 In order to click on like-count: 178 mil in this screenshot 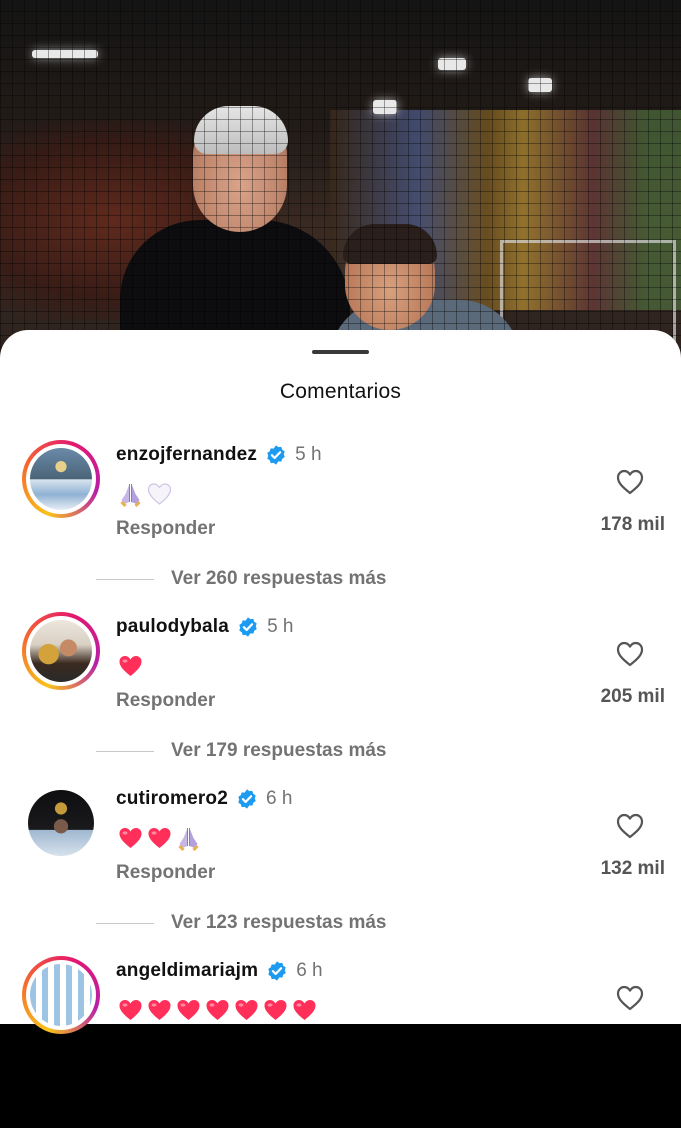, I will do `click(632, 524)`.